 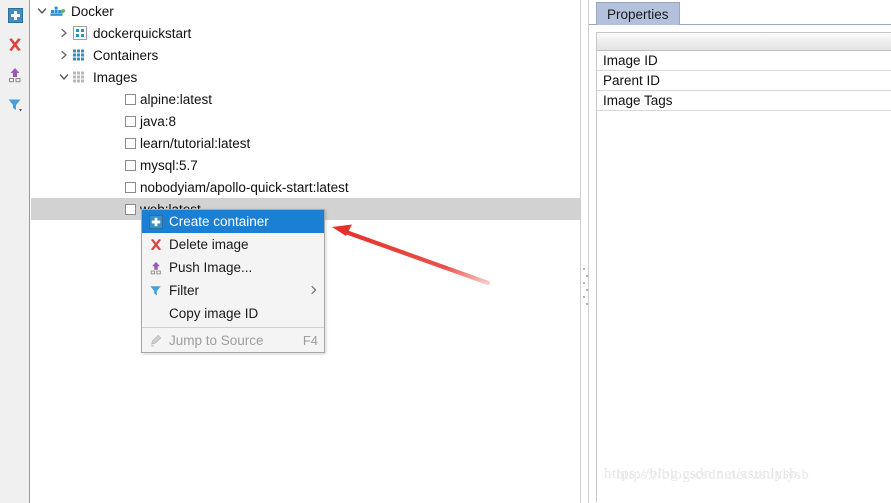 I want to click on menu-item-delete-image: Delete image, so click(x=233, y=244).